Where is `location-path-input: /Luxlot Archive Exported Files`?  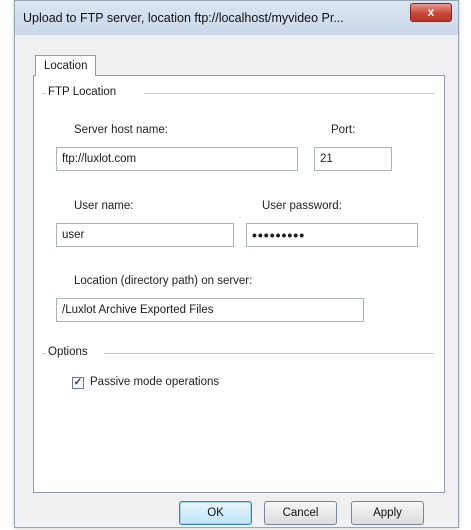 location-path-input: /Luxlot Archive Exported Files is located at coordinates (210, 310).